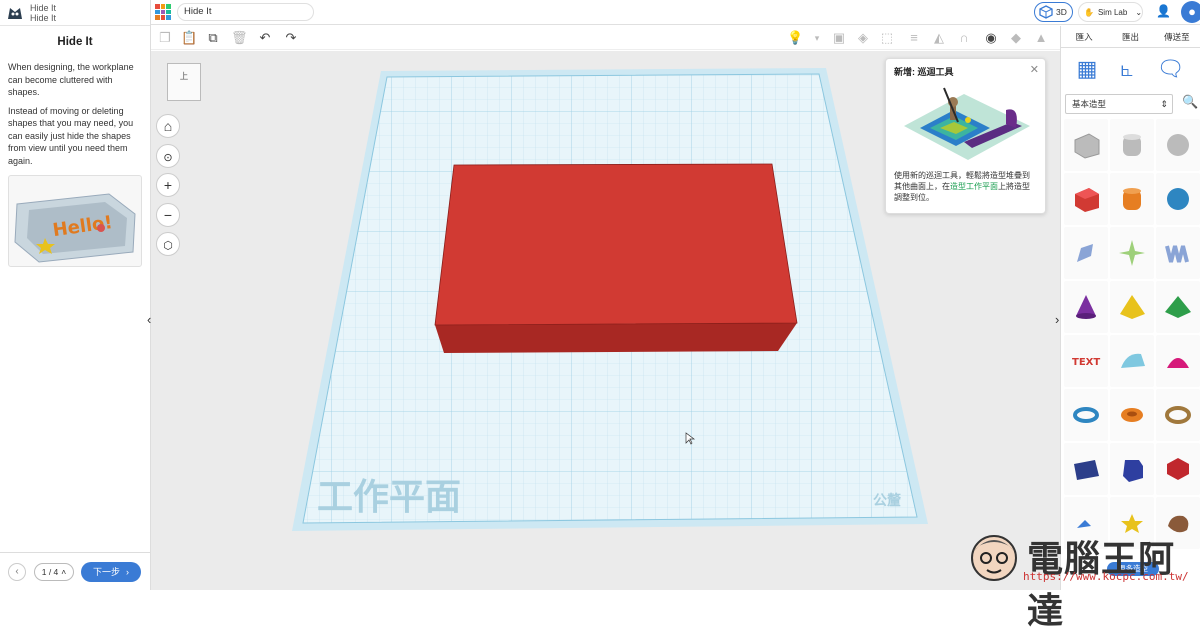  What do you see at coordinates (213, 38) in the screenshot?
I see `duplicate-icon: ⧉` at bounding box center [213, 38].